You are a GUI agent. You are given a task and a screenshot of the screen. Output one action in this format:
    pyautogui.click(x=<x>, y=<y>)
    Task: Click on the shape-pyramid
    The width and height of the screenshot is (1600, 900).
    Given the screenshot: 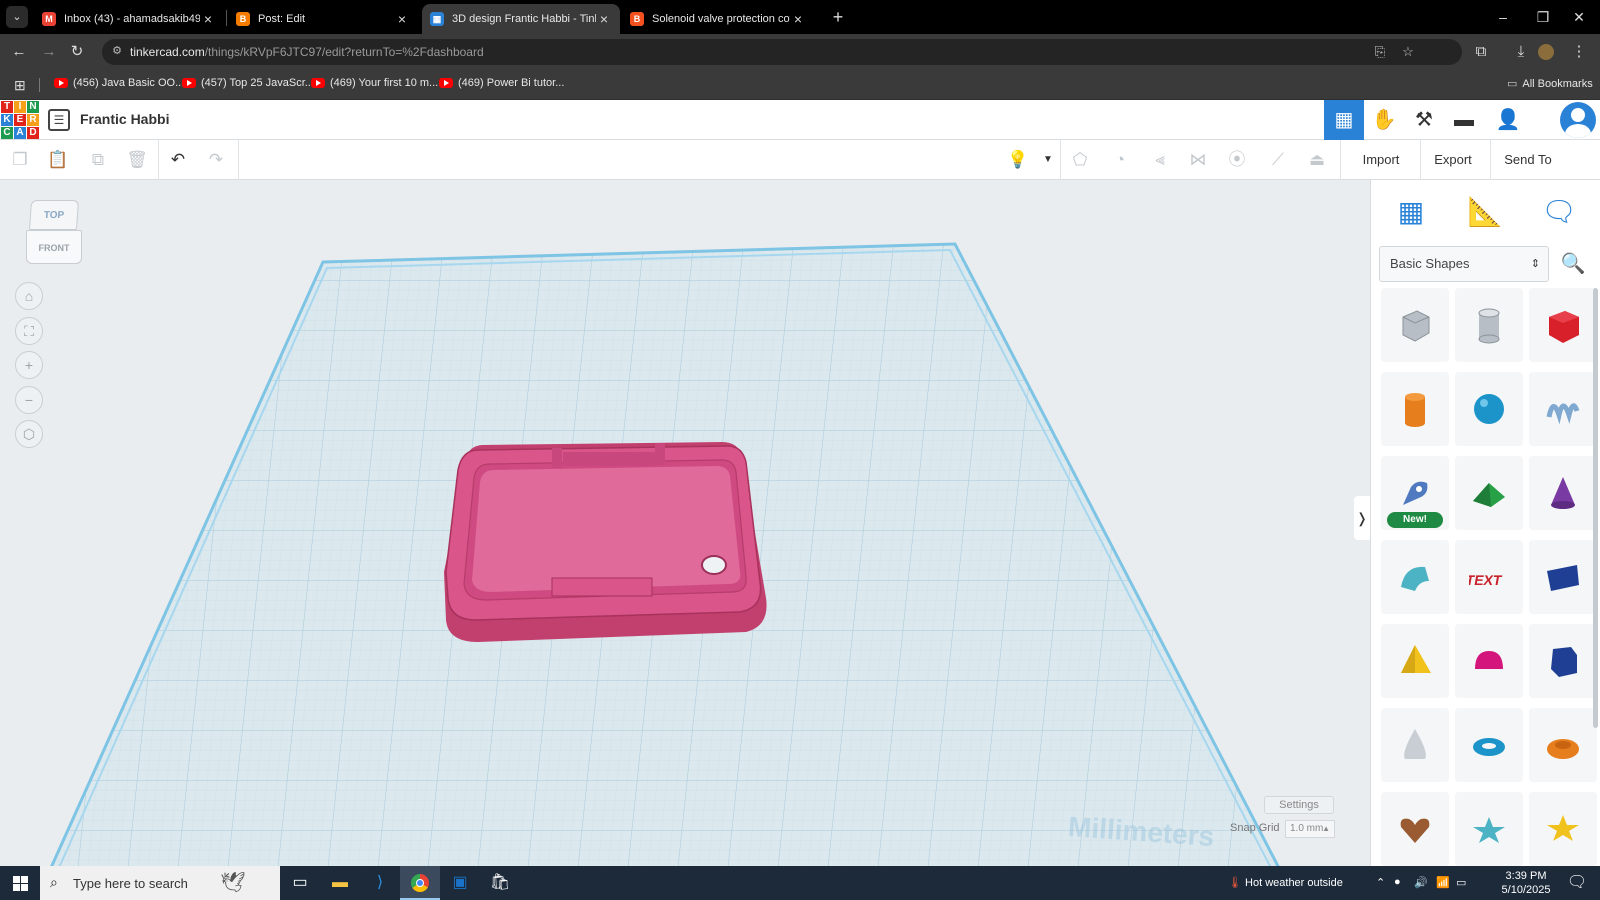 What is the action you would take?
    pyautogui.click(x=1415, y=661)
    